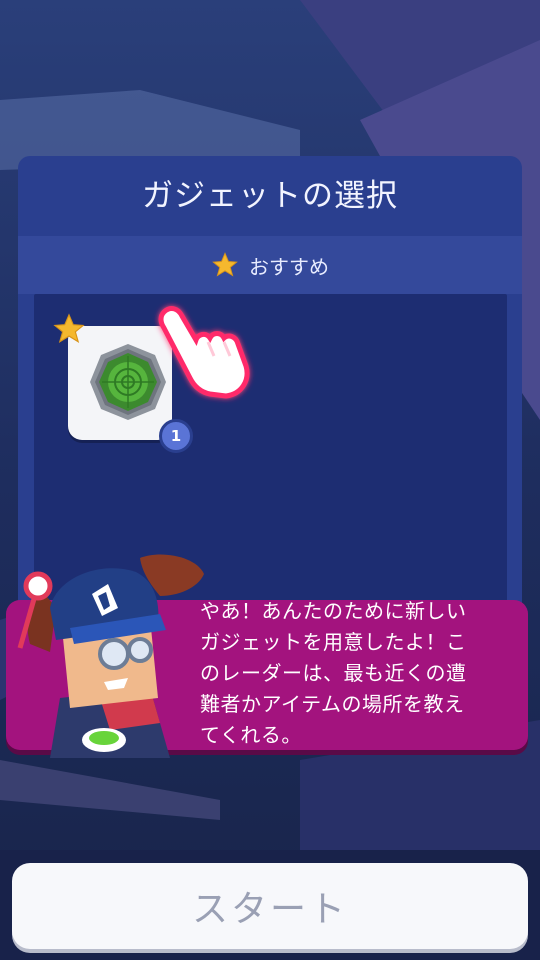  What do you see at coordinates (225, 264) in the screenshot?
I see `star-icon` at bounding box center [225, 264].